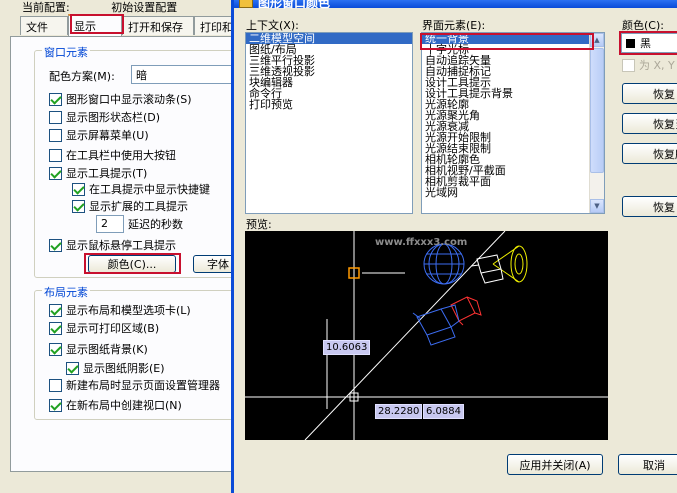  I want to click on checkbox-rollover-tooltips: 显示鼠标悬停工具提示, so click(112, 245).